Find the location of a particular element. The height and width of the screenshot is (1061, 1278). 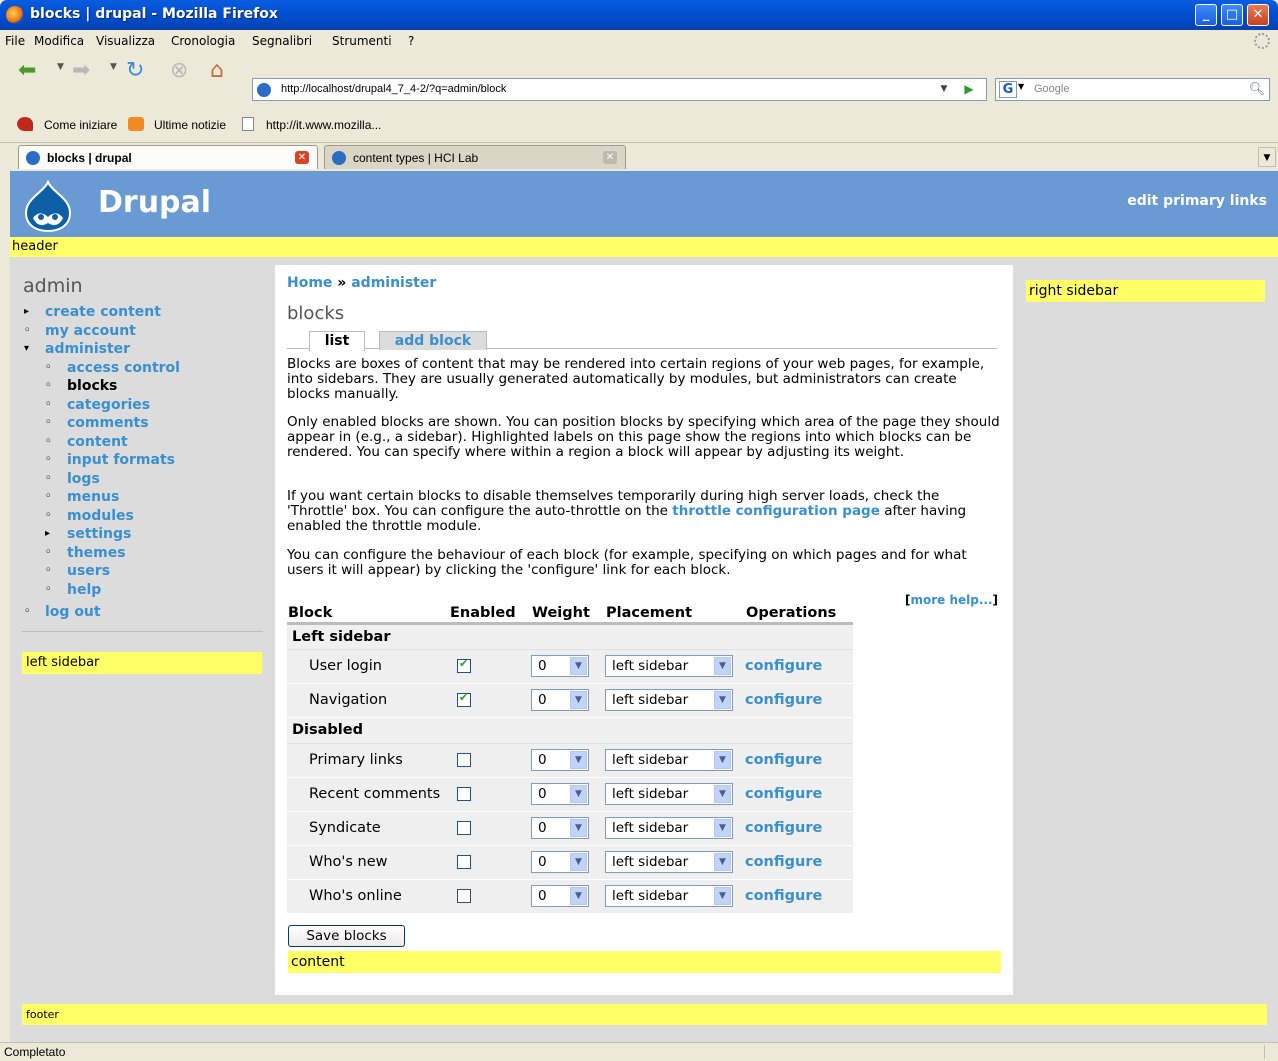

sidebar-link: modules is located at coordinates (100, 516).